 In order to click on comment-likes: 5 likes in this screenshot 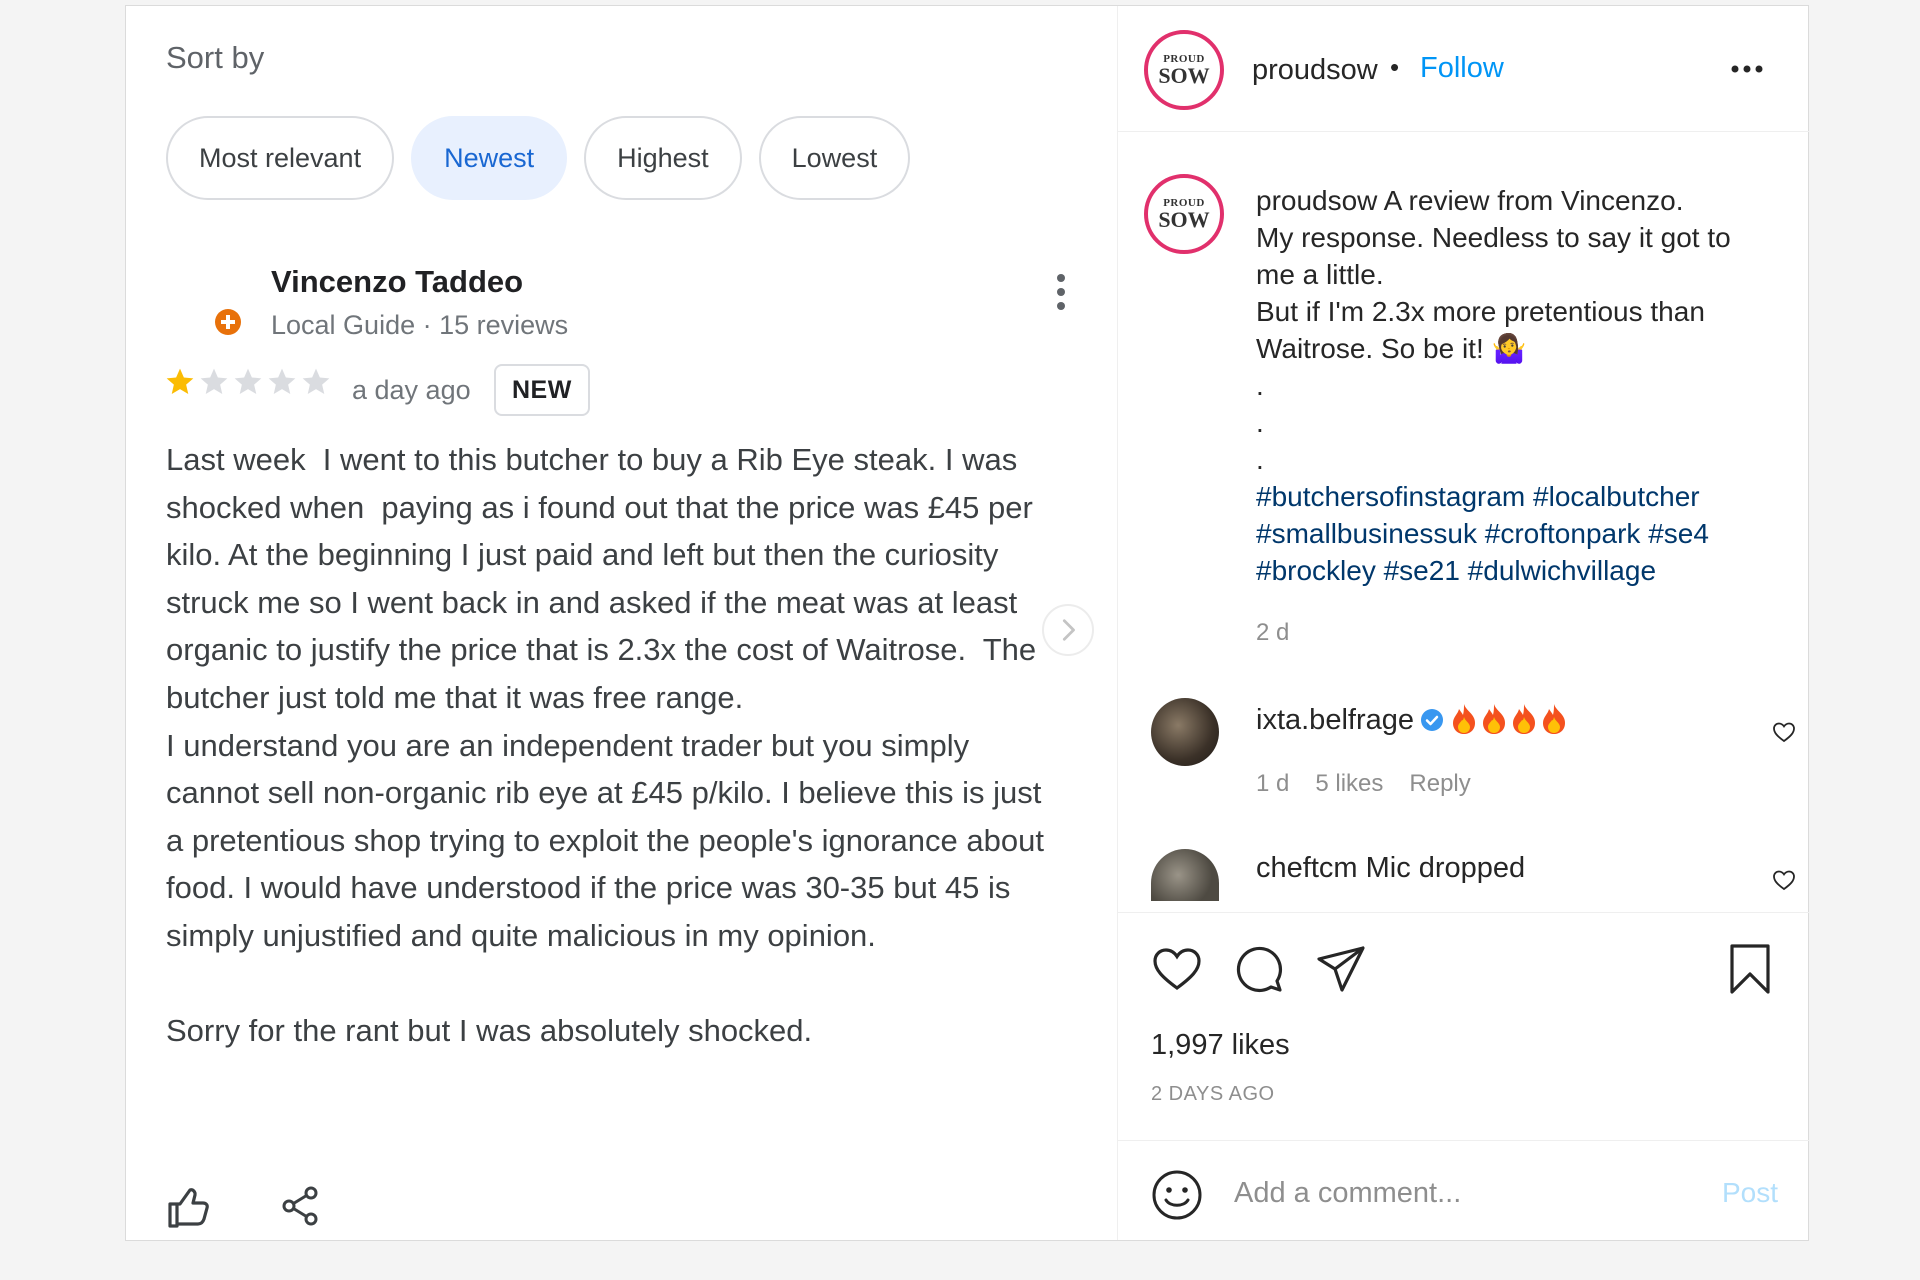, I will do `click(1349, 784)`.